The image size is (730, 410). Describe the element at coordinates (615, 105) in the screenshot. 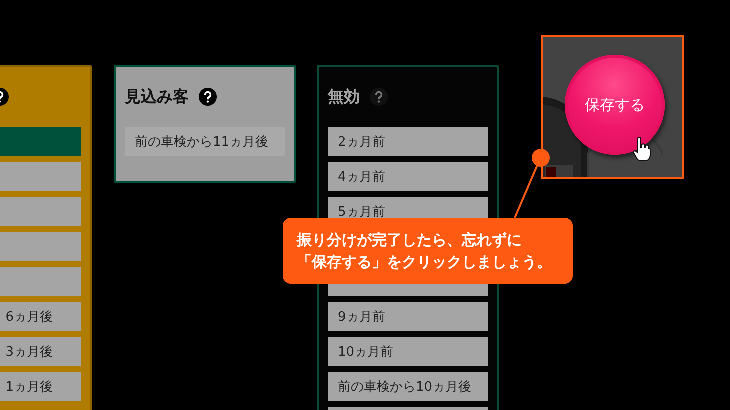

I see `save-button: 保存する` at that location.